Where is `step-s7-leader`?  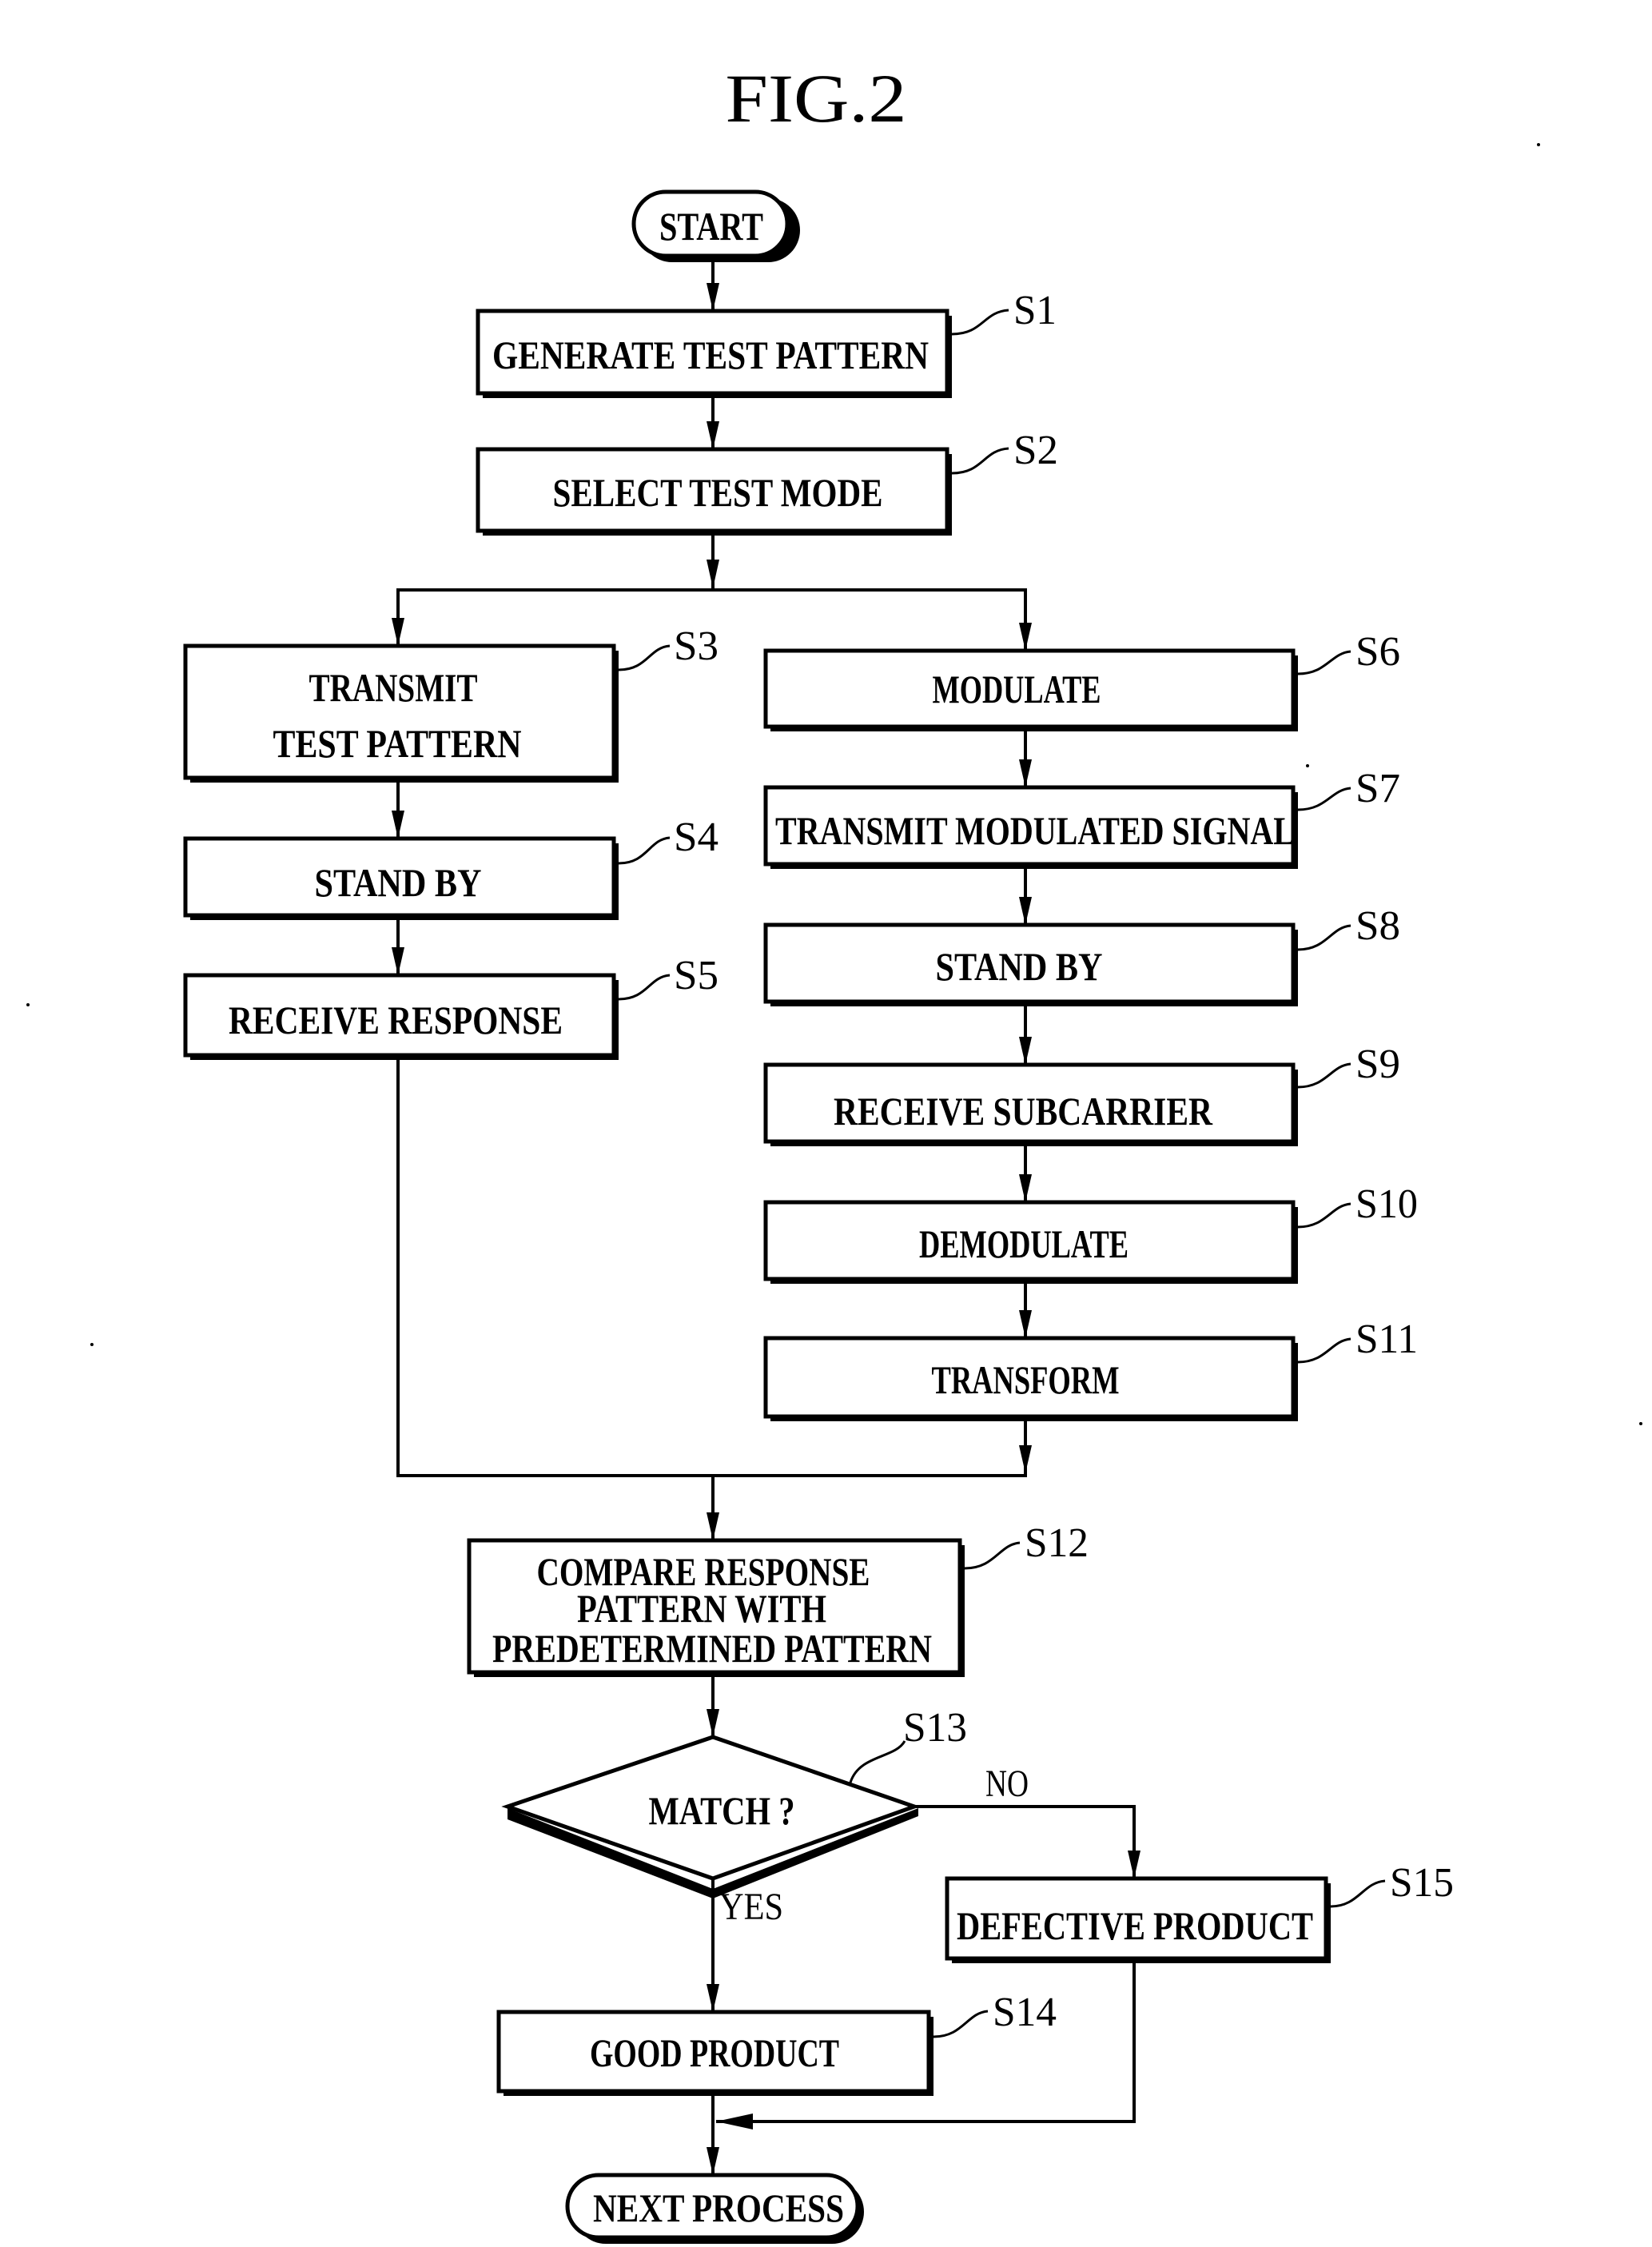 step-s7-leader is located at coordinates (1324, 799).